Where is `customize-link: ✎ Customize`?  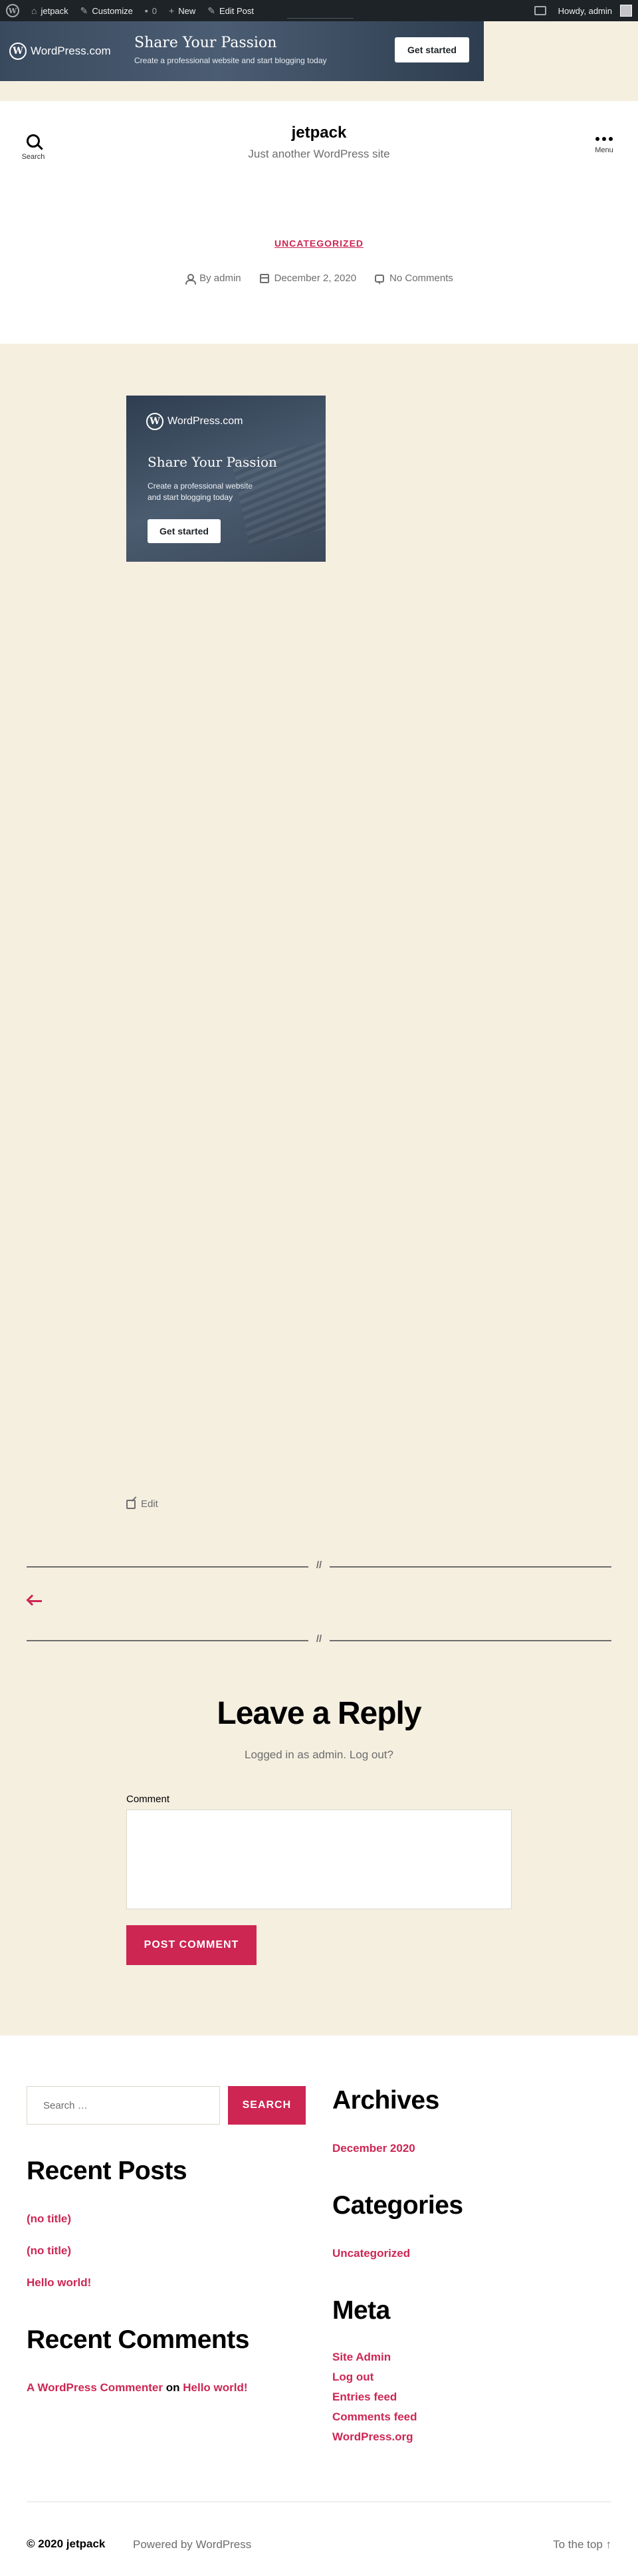
customize-link: ✎ Customize is located at coordinates (107, 10).